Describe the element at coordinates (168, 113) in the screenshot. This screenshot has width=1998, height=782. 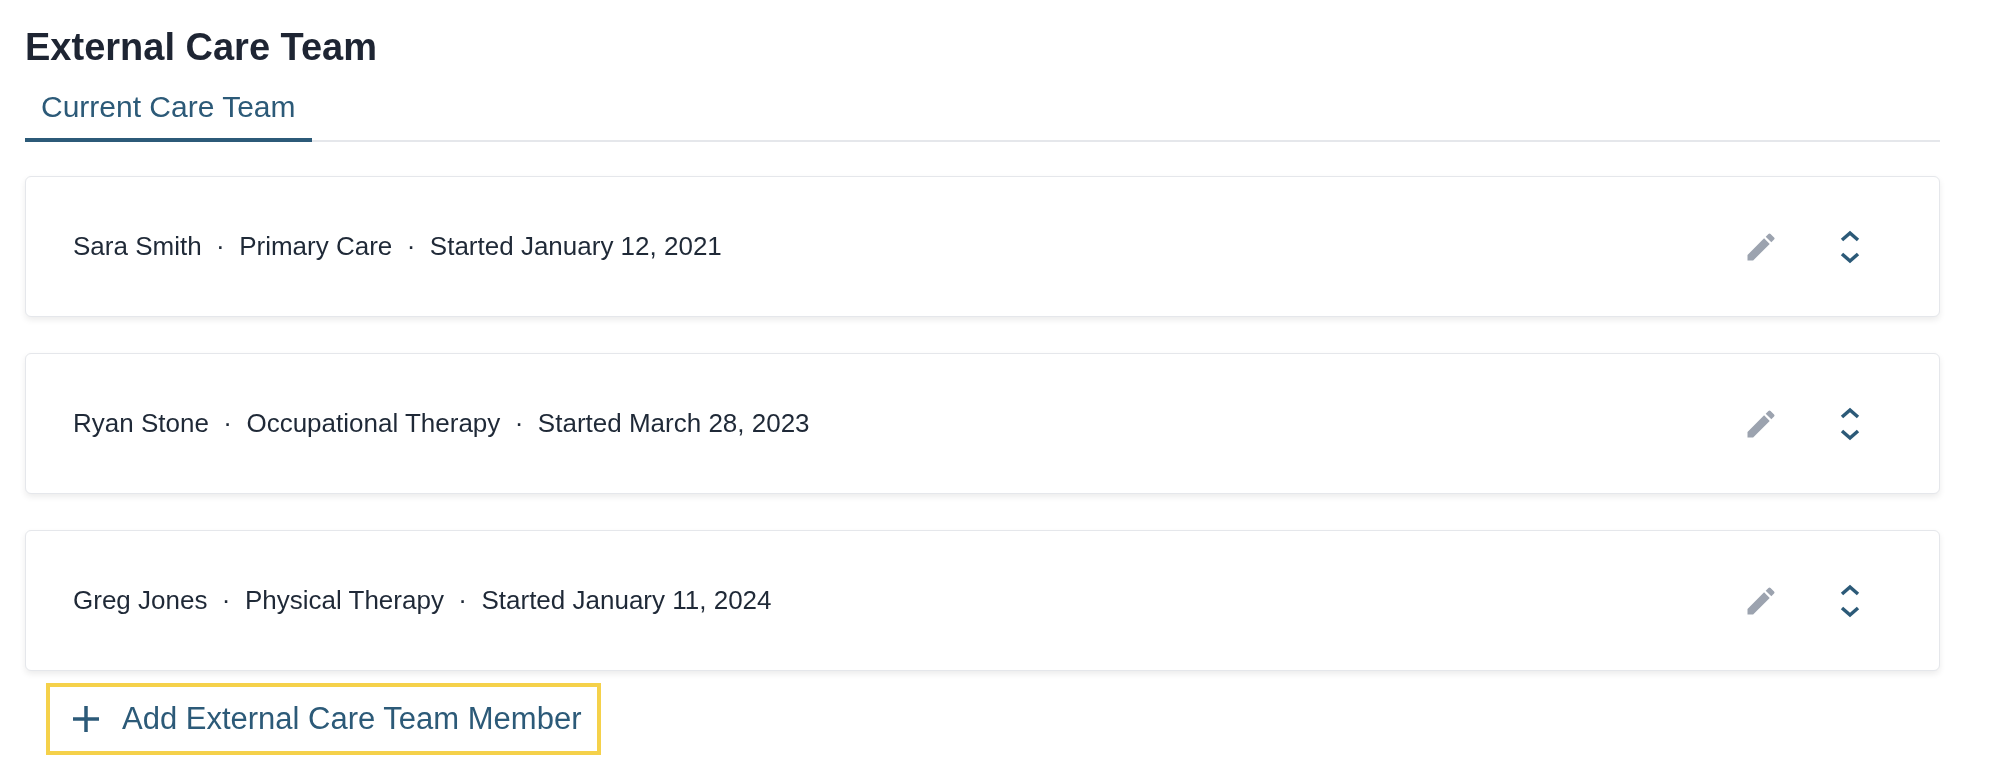
I see `tab: Current Care Team` at that location.